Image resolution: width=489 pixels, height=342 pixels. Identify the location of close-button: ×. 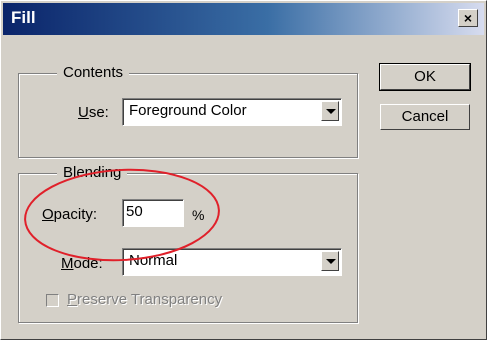
(468, 18).